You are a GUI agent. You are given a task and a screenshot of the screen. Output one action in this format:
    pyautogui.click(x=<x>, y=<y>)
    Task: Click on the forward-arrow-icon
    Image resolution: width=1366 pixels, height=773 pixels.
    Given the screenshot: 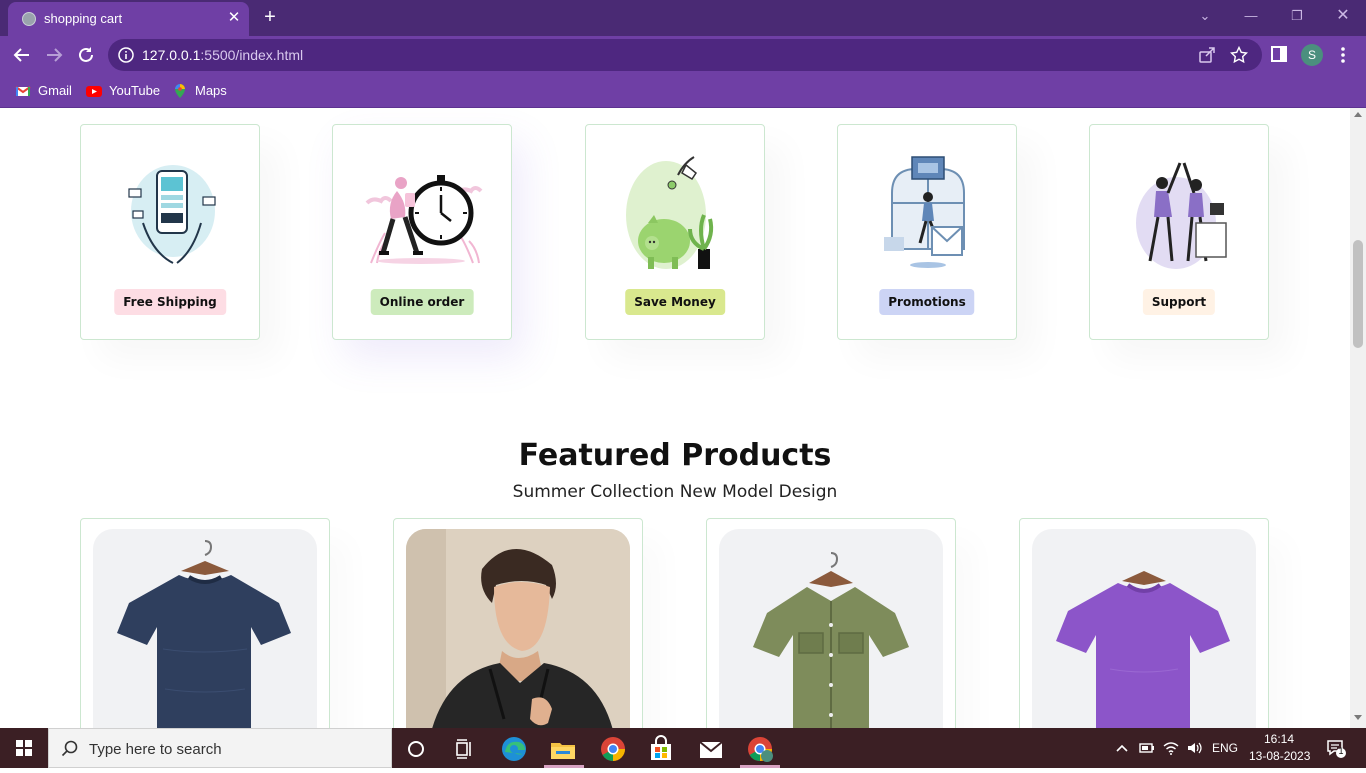 What is the action you would take?
    pyautogui.click(x=55, y=55)
    